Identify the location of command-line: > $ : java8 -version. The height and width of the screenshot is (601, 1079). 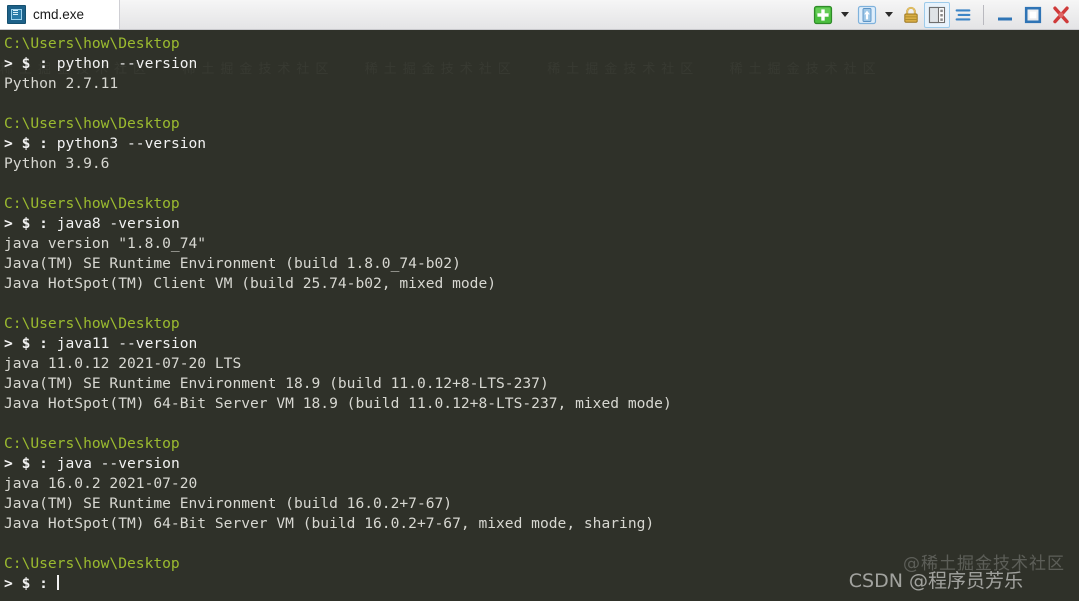
(541, 224).